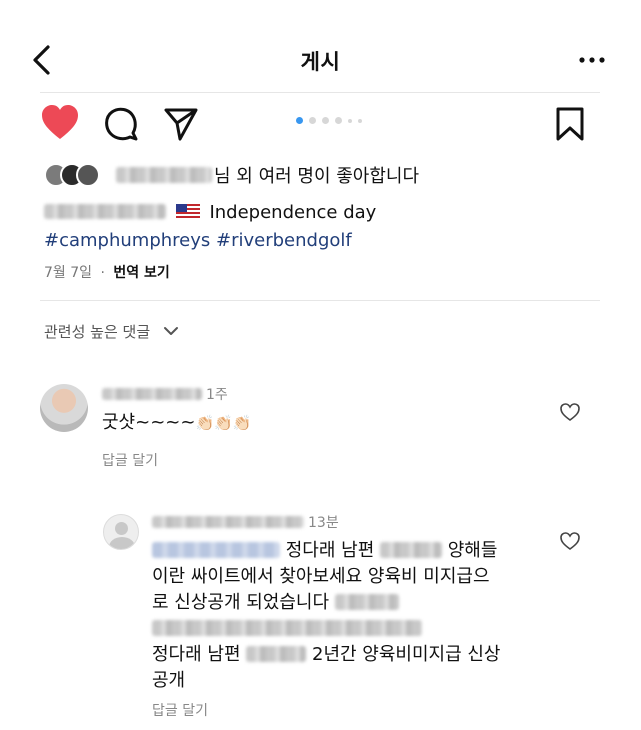 This screenshot has width=641, height=730. What do you see at coordinates (216, 550) in the screenshot?
I see `mentioned-username-redacted` at bounding box center [216, 550].